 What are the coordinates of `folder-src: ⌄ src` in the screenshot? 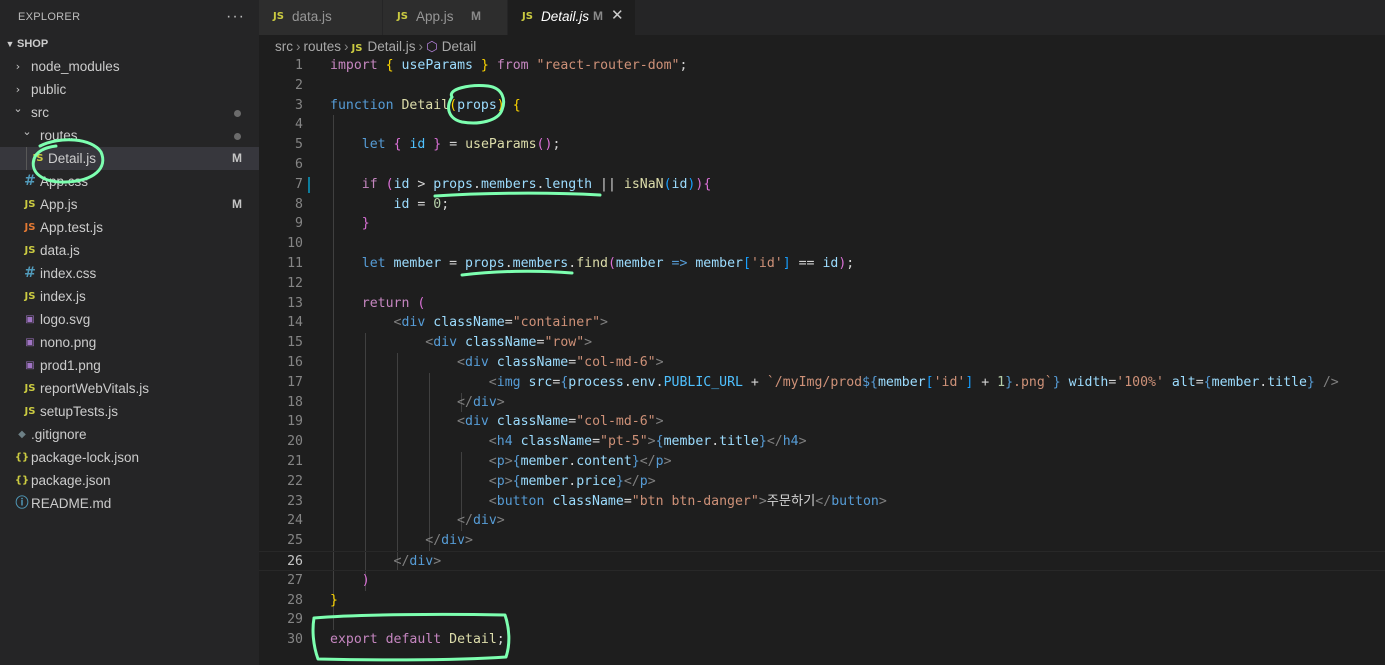 It's located at (129, 112).